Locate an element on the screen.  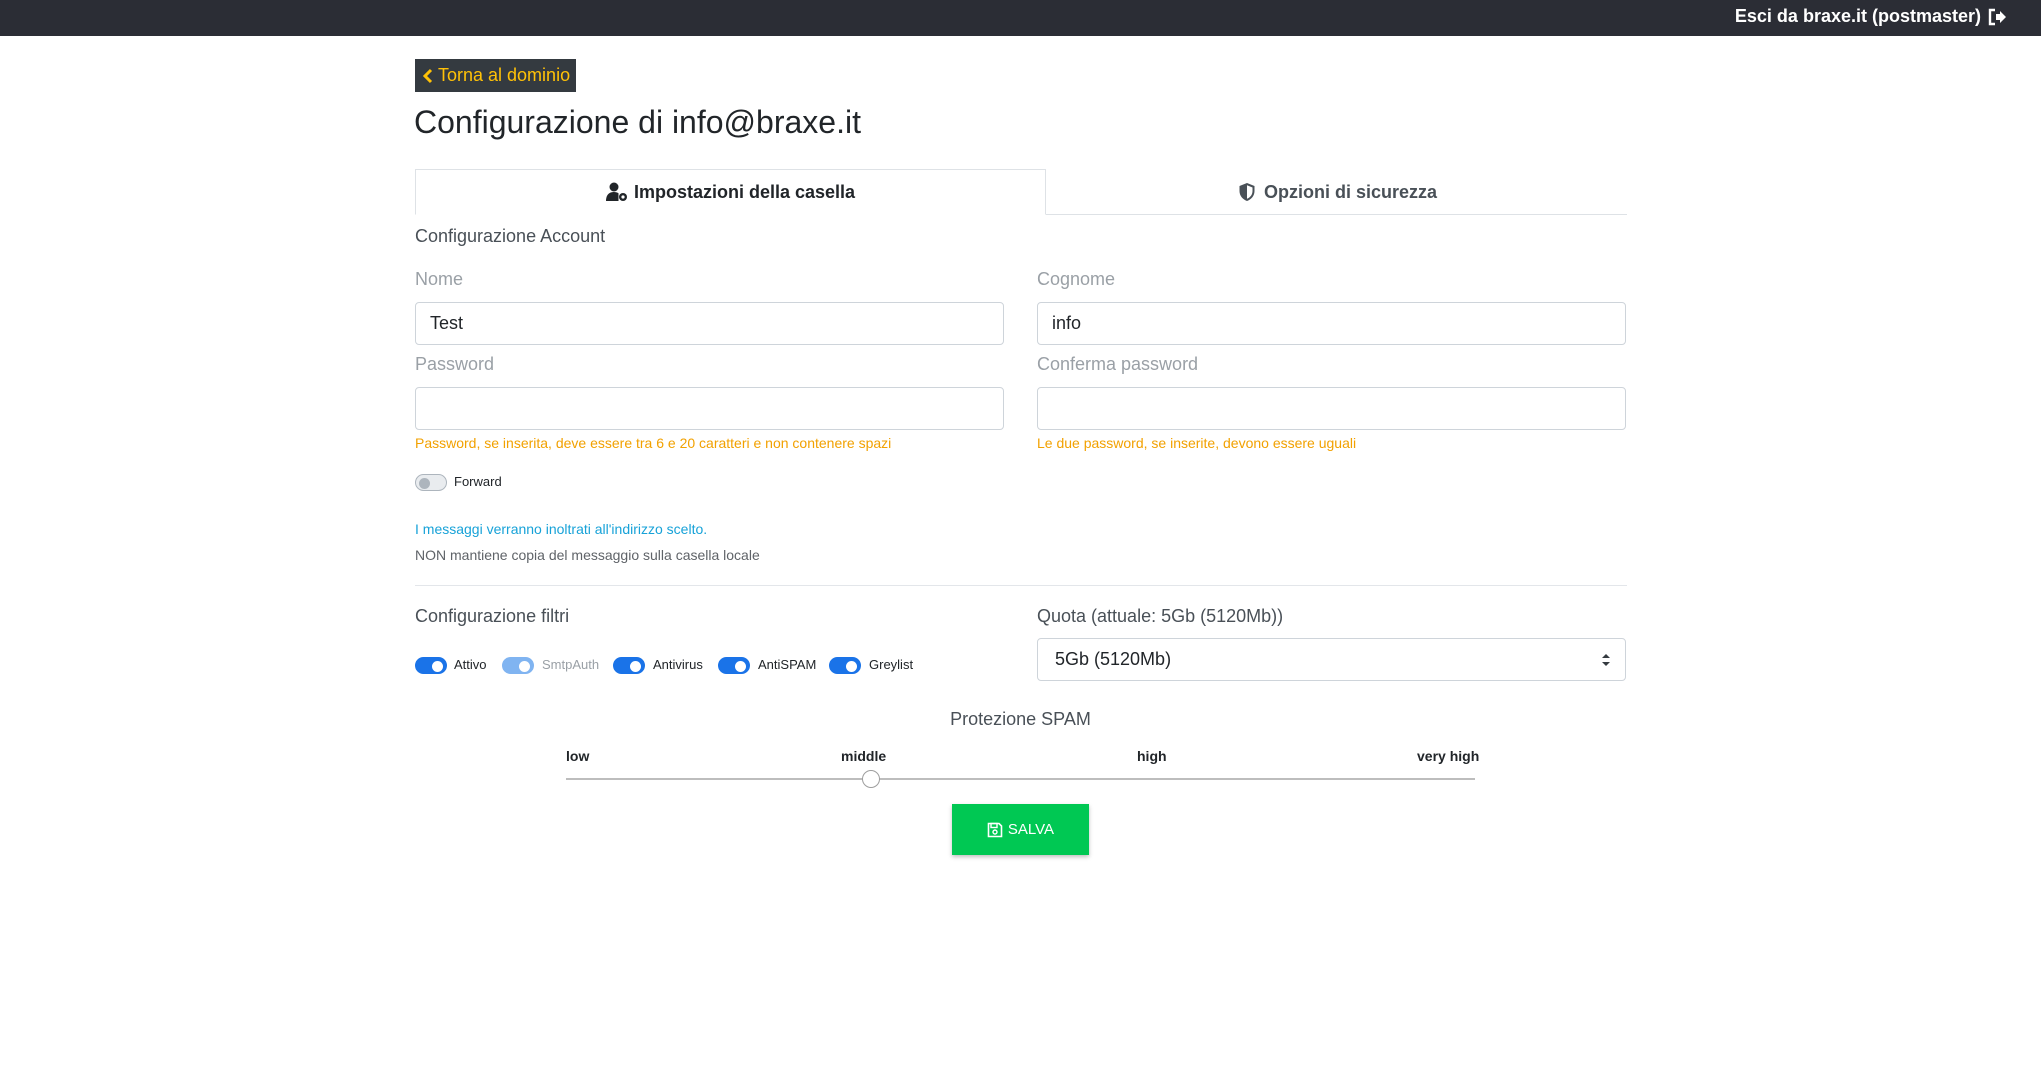
tab-mailbox-settings-label: Impostazioni della casella is located at coordinates (744, 191).